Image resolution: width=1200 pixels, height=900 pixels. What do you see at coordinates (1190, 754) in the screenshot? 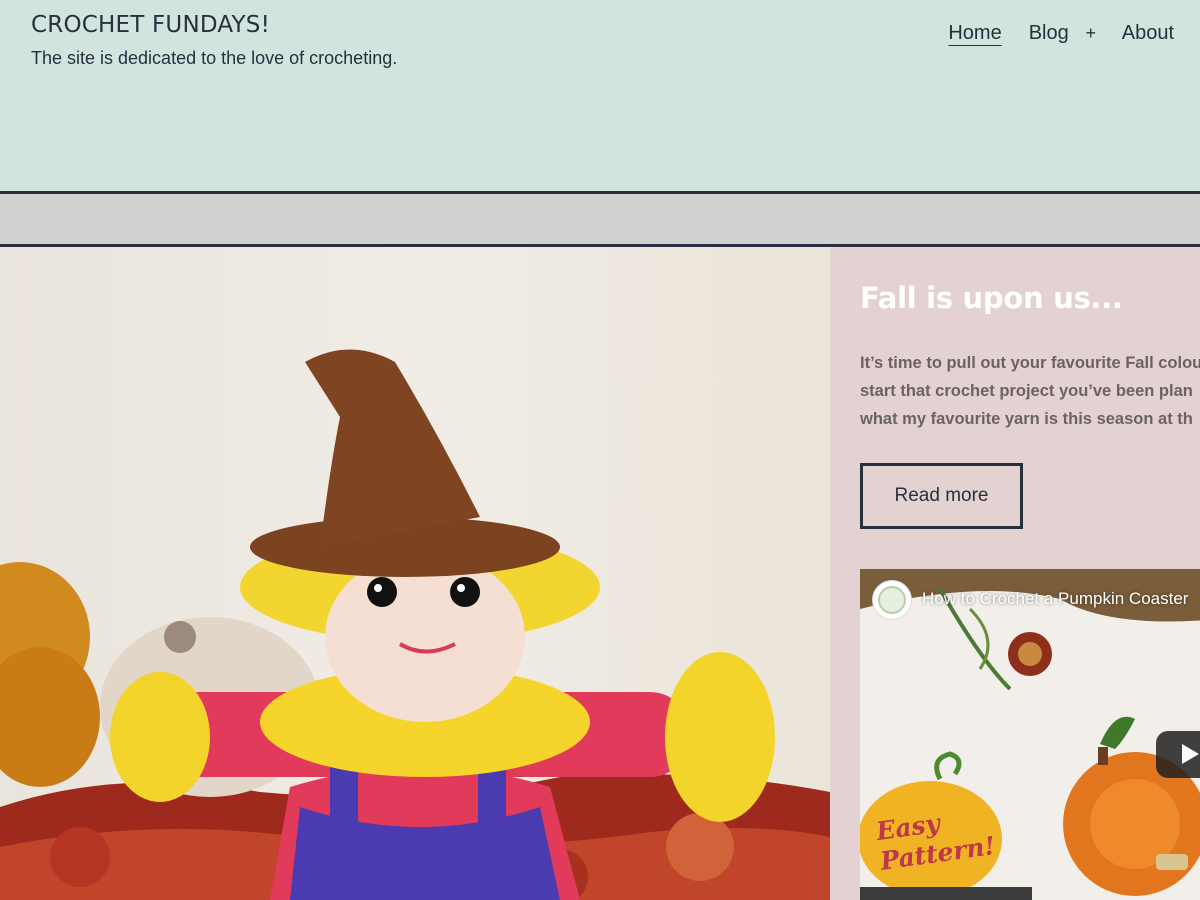
I see `play-icon` at bounding box center [1190, 754].